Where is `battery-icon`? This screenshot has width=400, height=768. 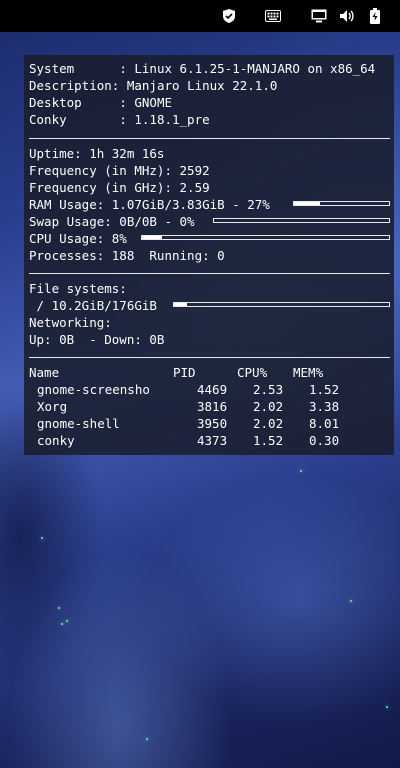
battery-icon is located at coordinates (375, 16).